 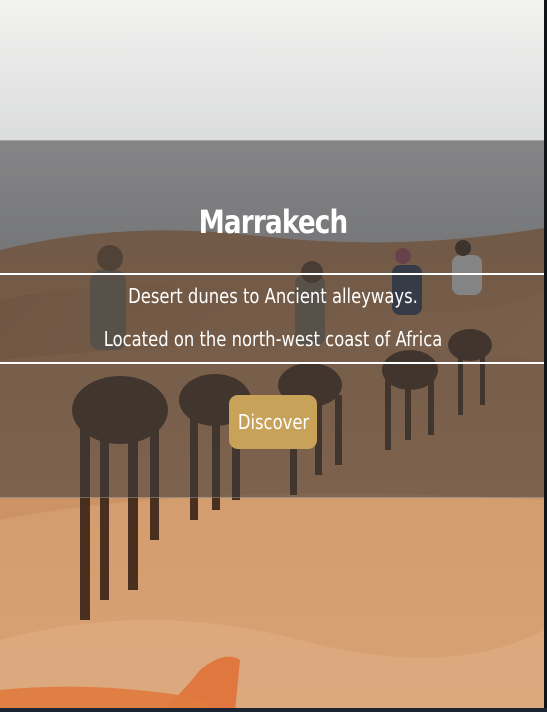 I want to click on hero-title: Marrakech, so click(x=273, y=222).